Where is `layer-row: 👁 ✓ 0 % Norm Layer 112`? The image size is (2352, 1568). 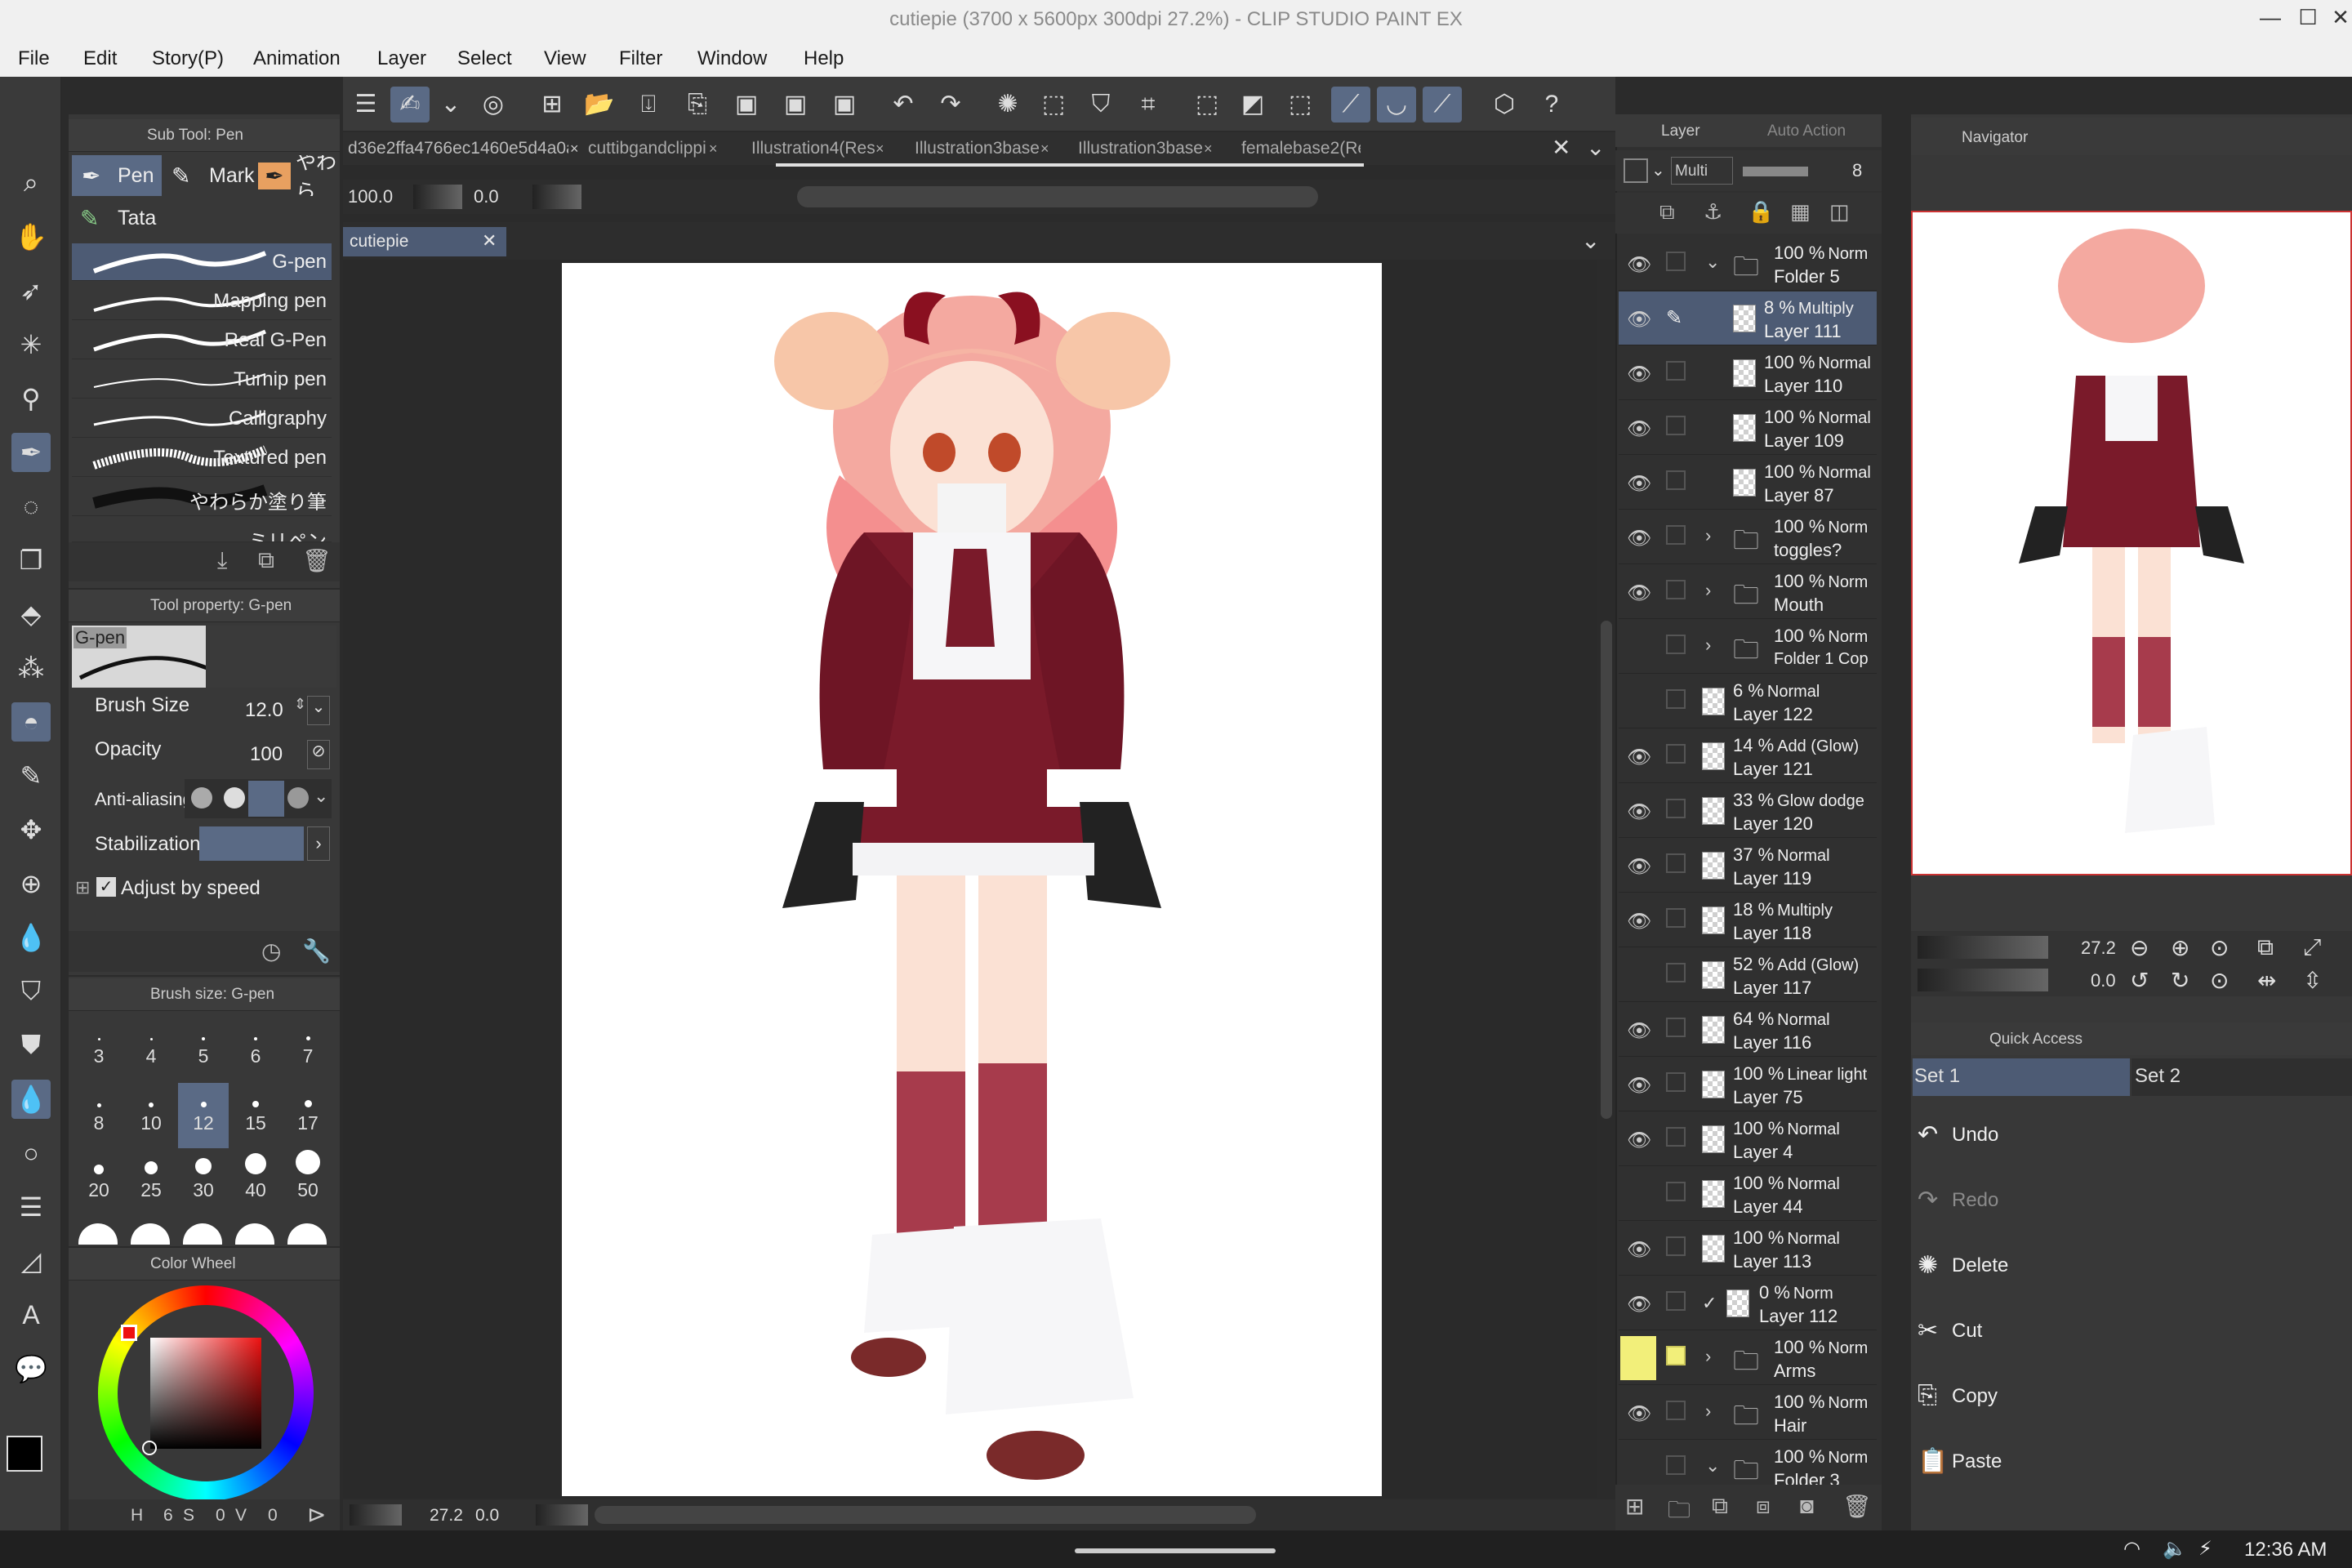 layer-row: 👁 ✓ 0 % Norm Layer 112 is located at coordinates (1748, 1303).